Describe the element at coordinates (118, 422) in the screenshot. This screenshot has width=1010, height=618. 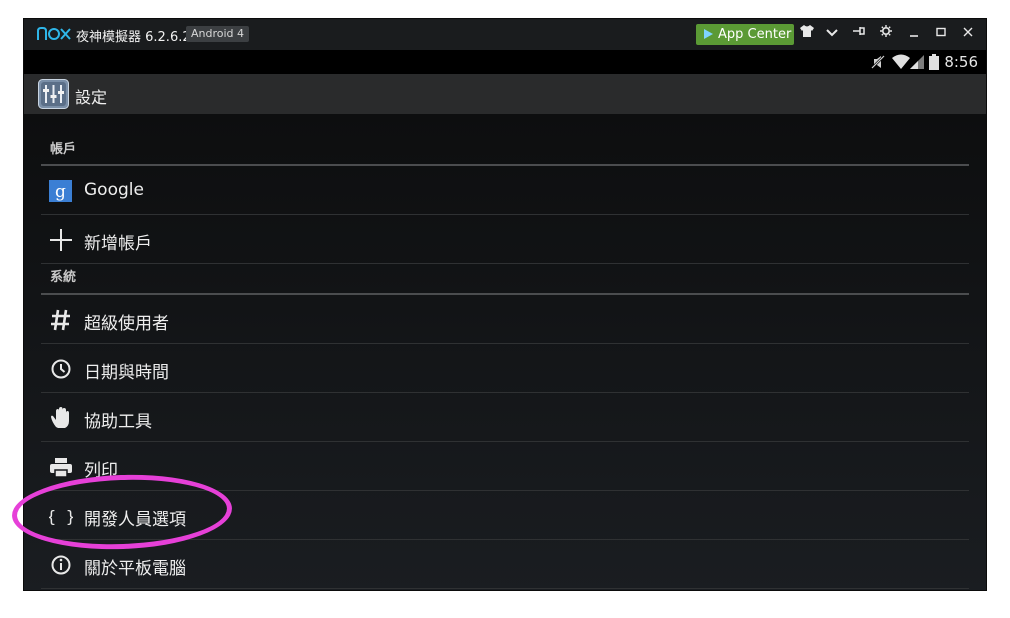
I see `list-item-label: 協助工具` at that location.